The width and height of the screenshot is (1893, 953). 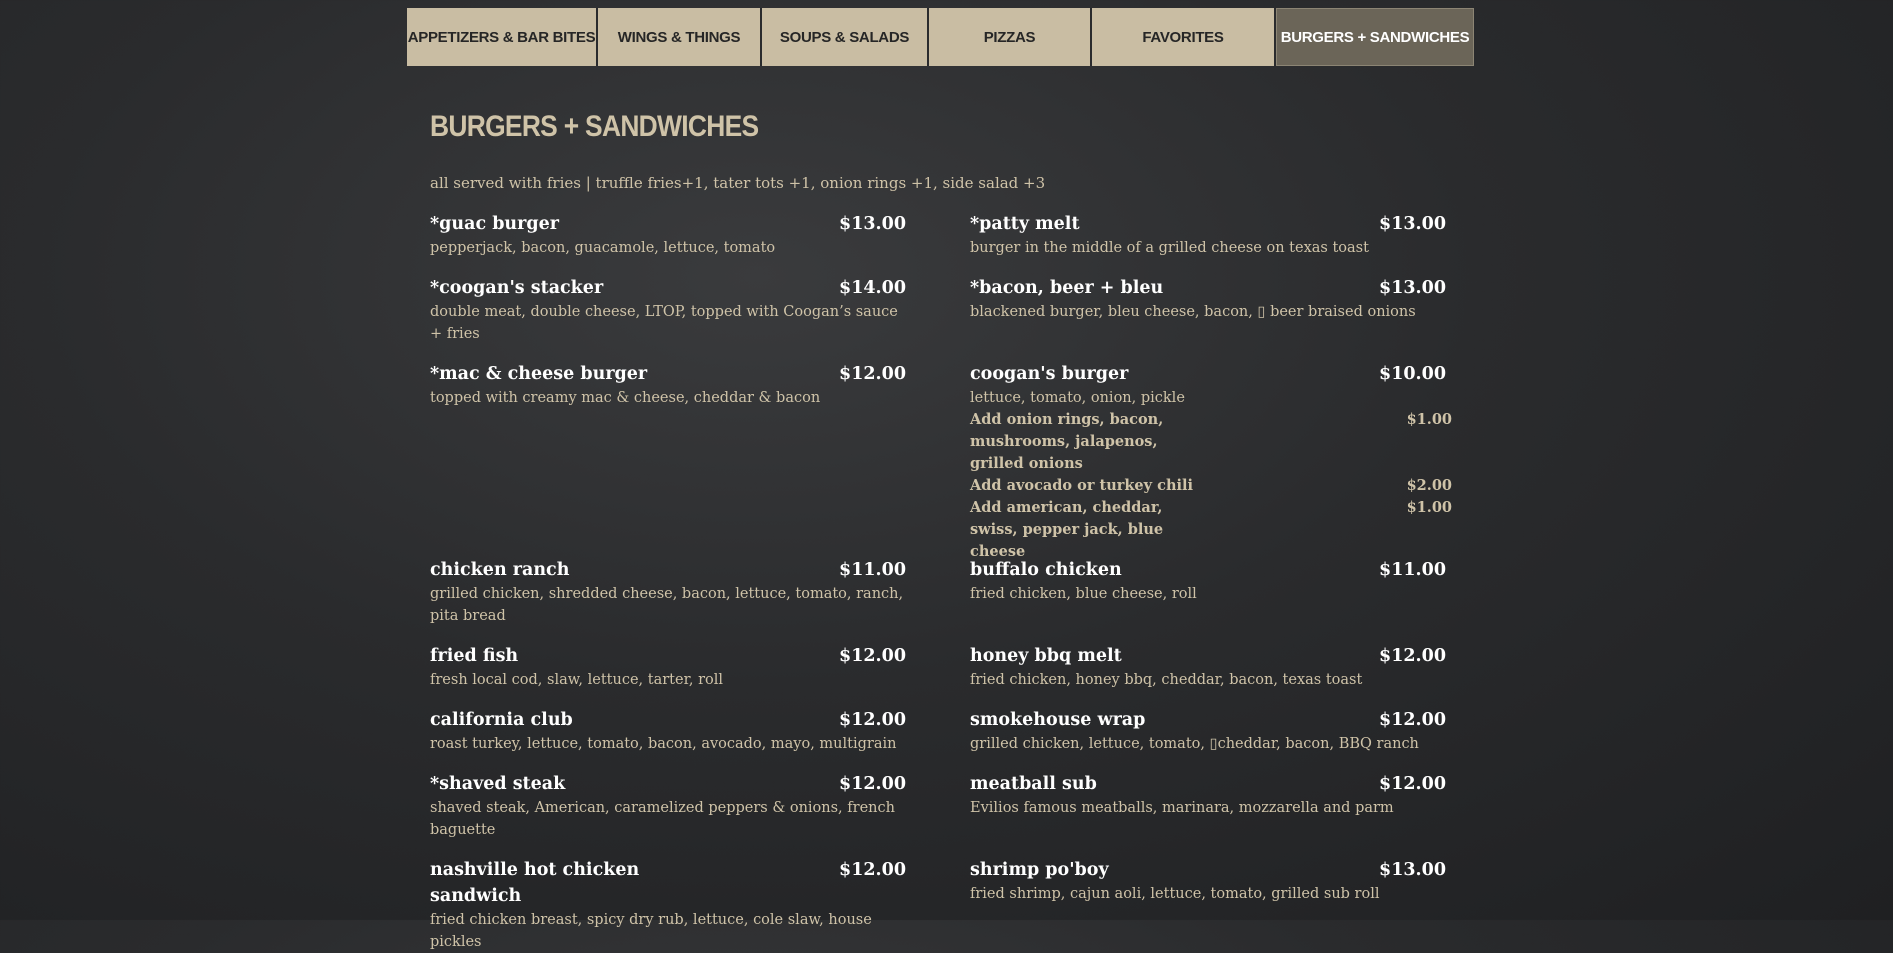 What do you see at coordinates (1049, 374) in the screenshot?
I see `item-name: coogan's burger` at bounding box center [1049, 374].